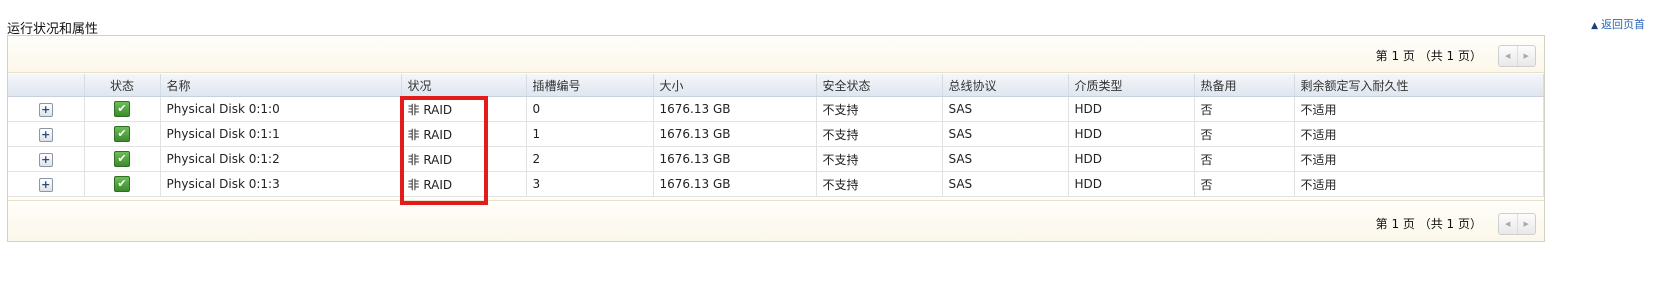 The image size is (1665, 286). I want to click on pager-bottom: 第 1 页 （共 1 页） ◀ ▶, so click(776, 220).